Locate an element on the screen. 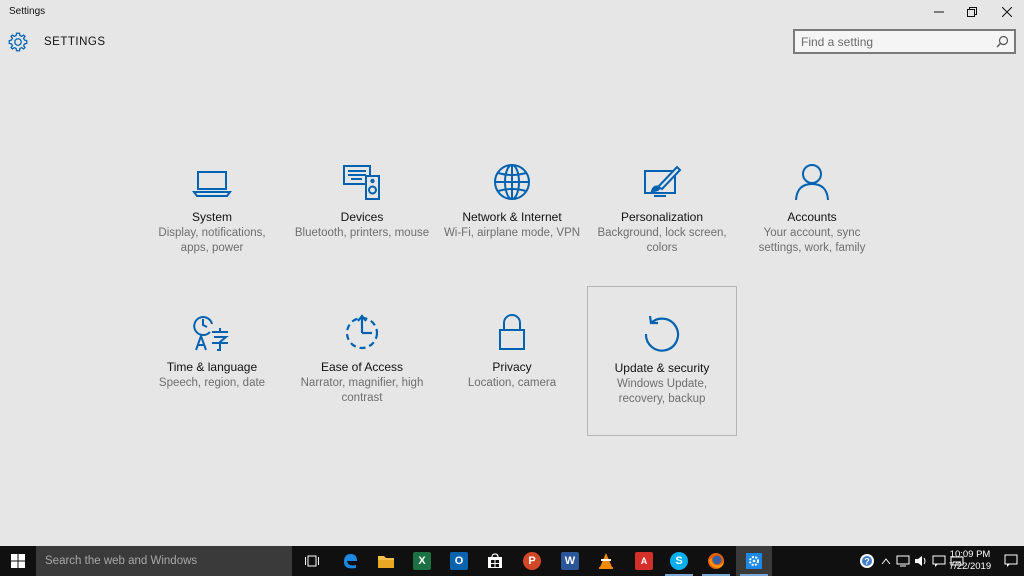  update-icon is located at coordinates (662, 333).